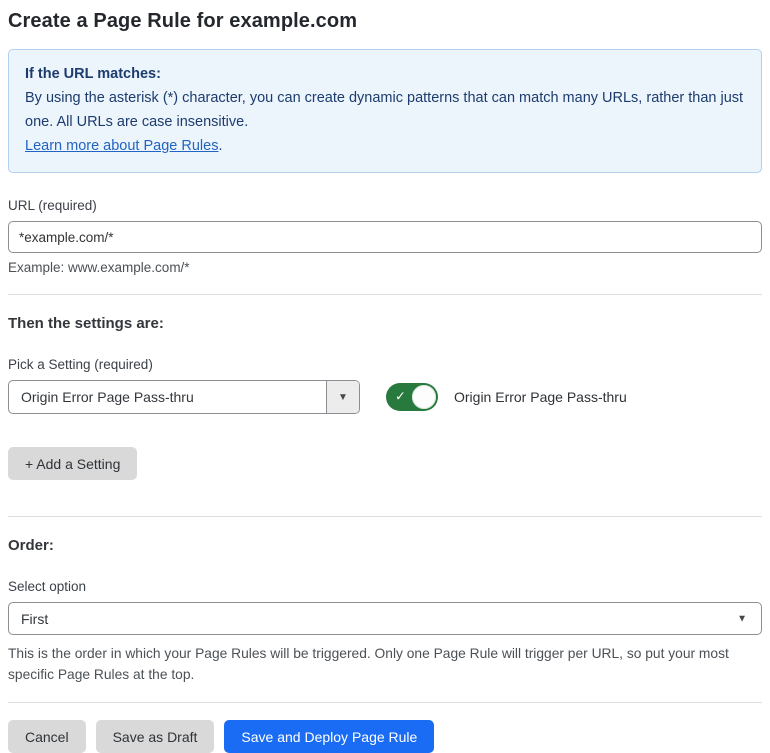  I want to click on order-section-heading: Order:, so click(31, 545).